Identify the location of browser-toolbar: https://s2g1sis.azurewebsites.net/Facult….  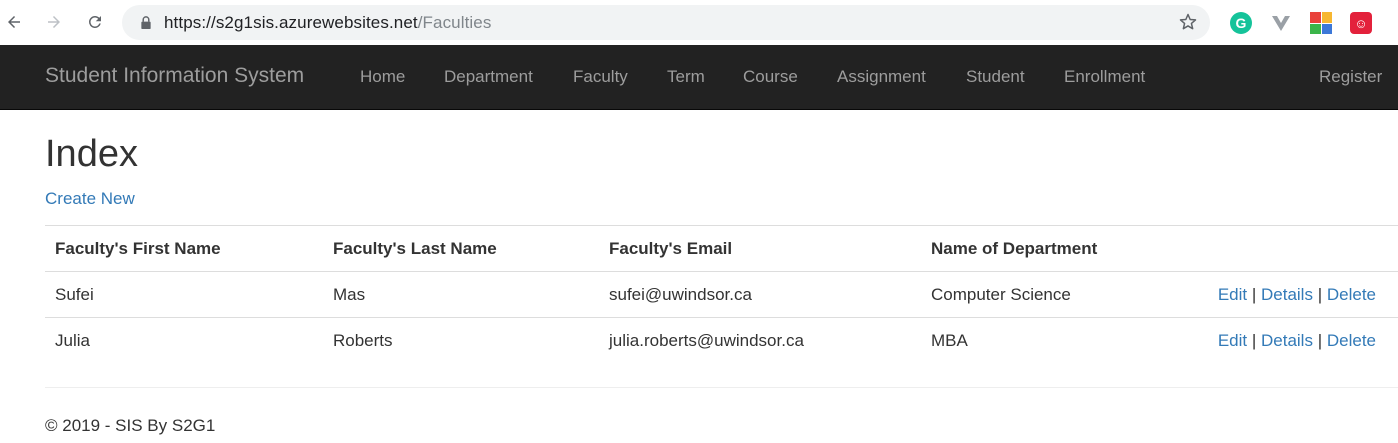
(699, 22).